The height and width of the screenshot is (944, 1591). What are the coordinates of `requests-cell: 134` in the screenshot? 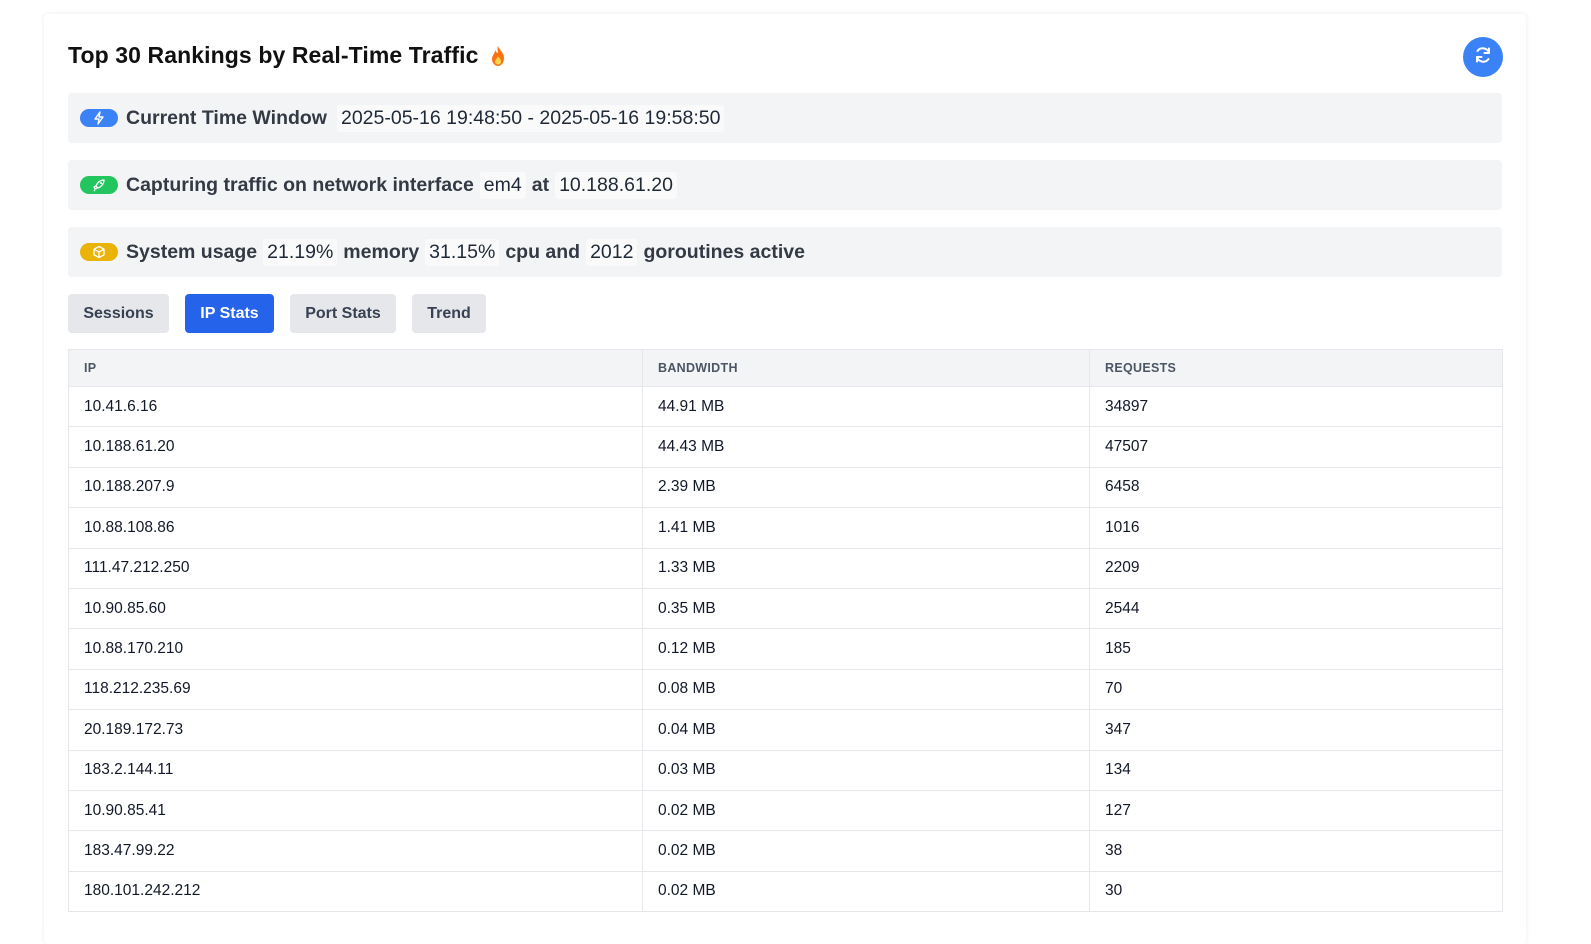 It's located at (1296, 770).